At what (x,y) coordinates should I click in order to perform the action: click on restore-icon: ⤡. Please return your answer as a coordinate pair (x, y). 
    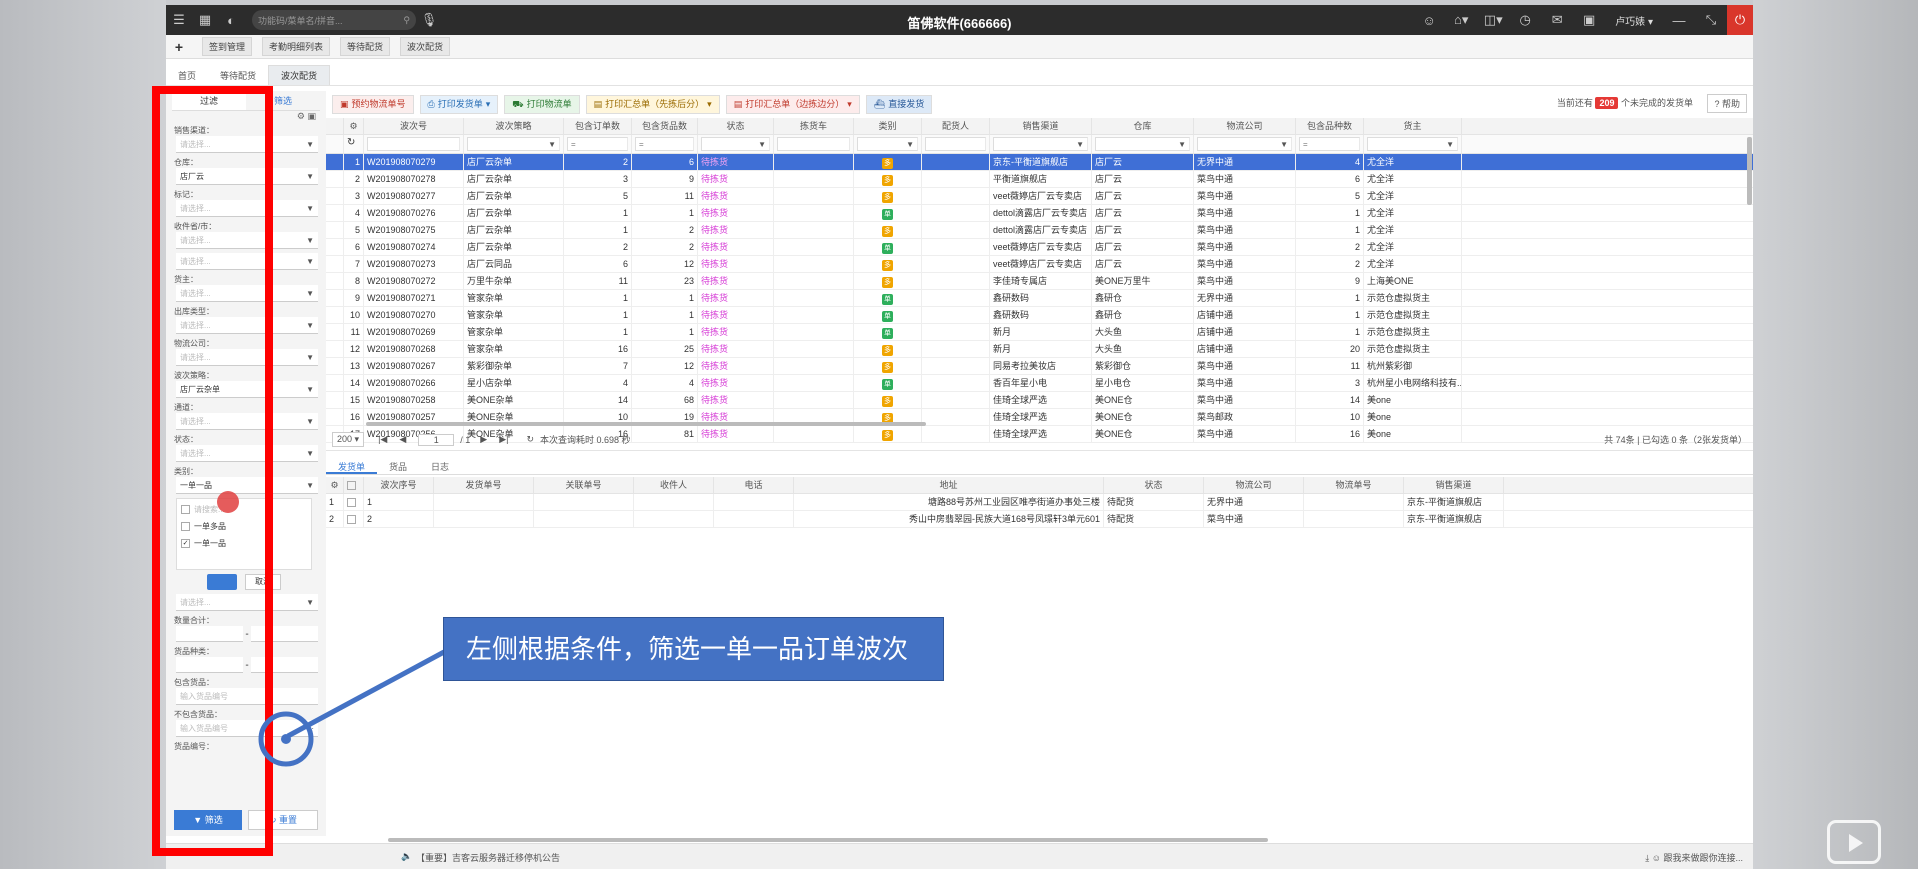
    Looking at the image, I should click on (1711, 20).